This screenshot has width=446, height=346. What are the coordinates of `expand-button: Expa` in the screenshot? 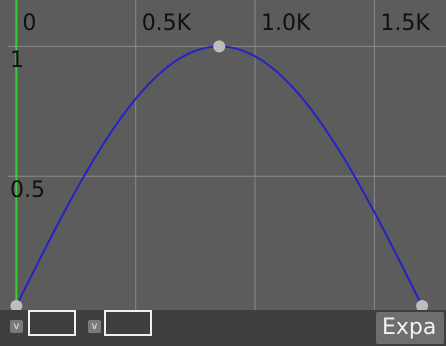 It's located at (410, 328).